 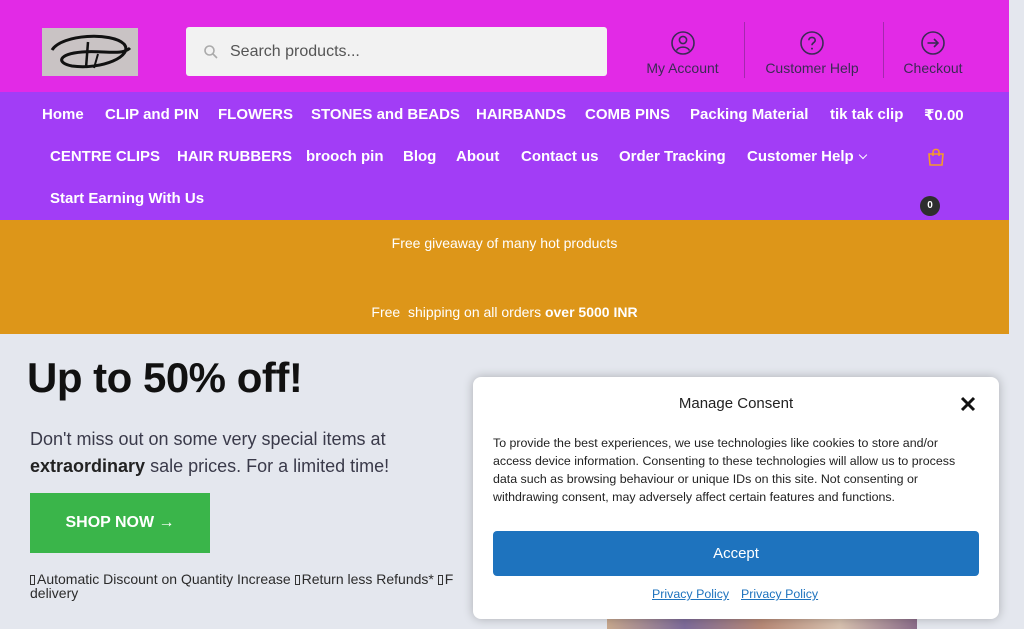 What do you see at coordinates (968, 404) in the screenshot?
I see `close-icon` at bounding box center [968, 404].